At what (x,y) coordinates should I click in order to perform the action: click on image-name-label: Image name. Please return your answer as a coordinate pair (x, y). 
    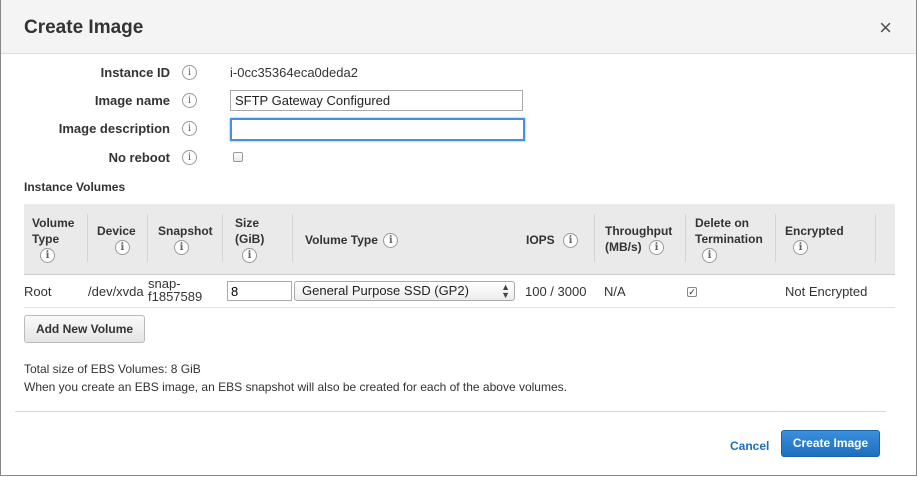
    Looking at the image, I should click on (132, 100).